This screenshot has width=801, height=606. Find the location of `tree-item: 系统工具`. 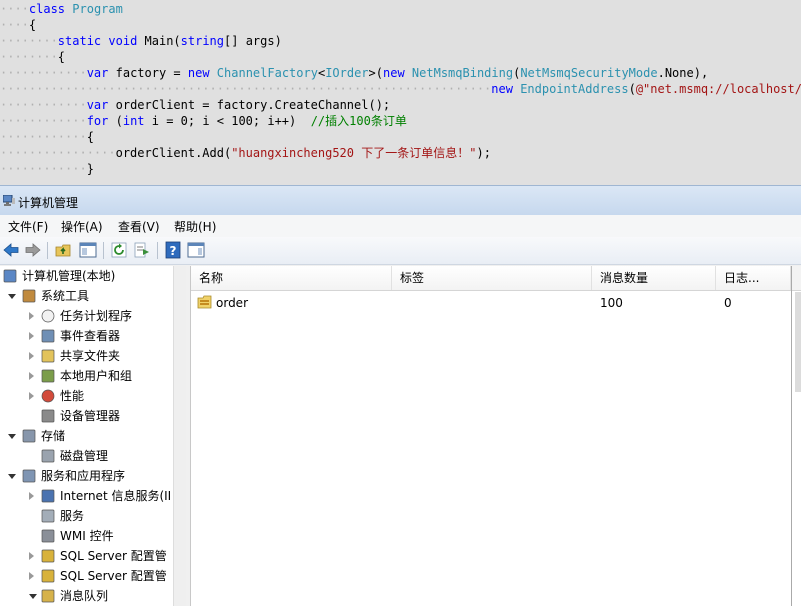

tree-item: 系统工具 is located at coordinates (86, 296).